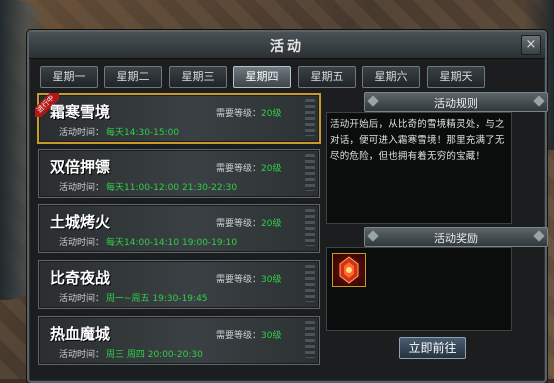  I want to click on time-value: 每天11:00-12:00 21:30-22:30, so click(172, 188).